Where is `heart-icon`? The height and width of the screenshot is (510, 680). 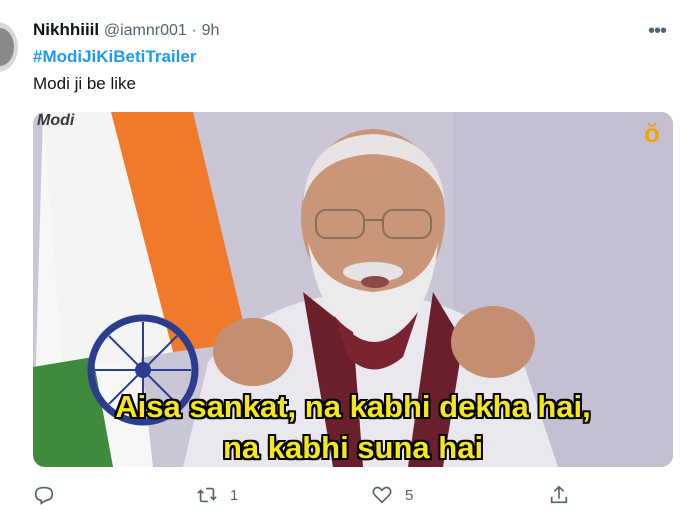 heart-icon is located at coordinates (382, 495).